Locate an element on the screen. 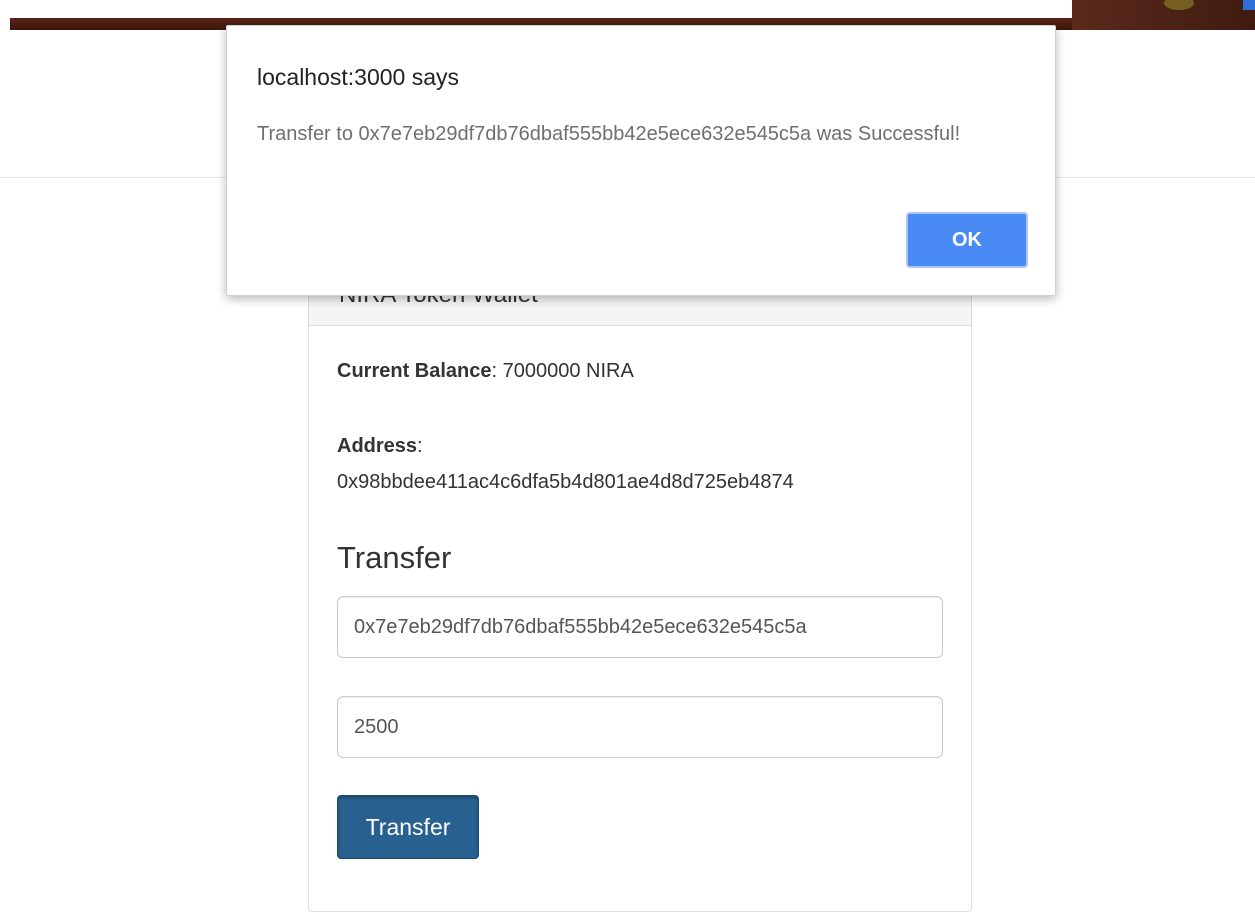  balance-colon: : is located at coordinates (497, 371).